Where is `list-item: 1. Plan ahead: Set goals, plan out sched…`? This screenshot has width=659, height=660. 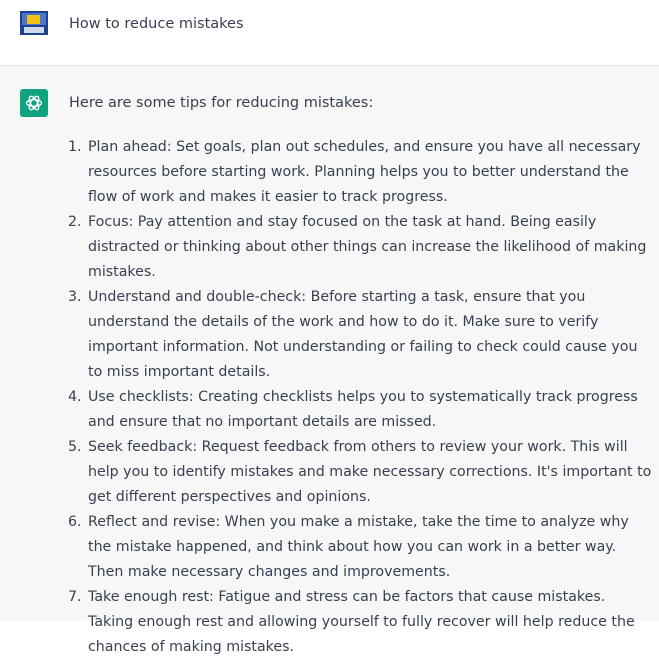 list-item: 1. Plan ahead: Set goals, plan out sched… is located at coordinates (359, 172).